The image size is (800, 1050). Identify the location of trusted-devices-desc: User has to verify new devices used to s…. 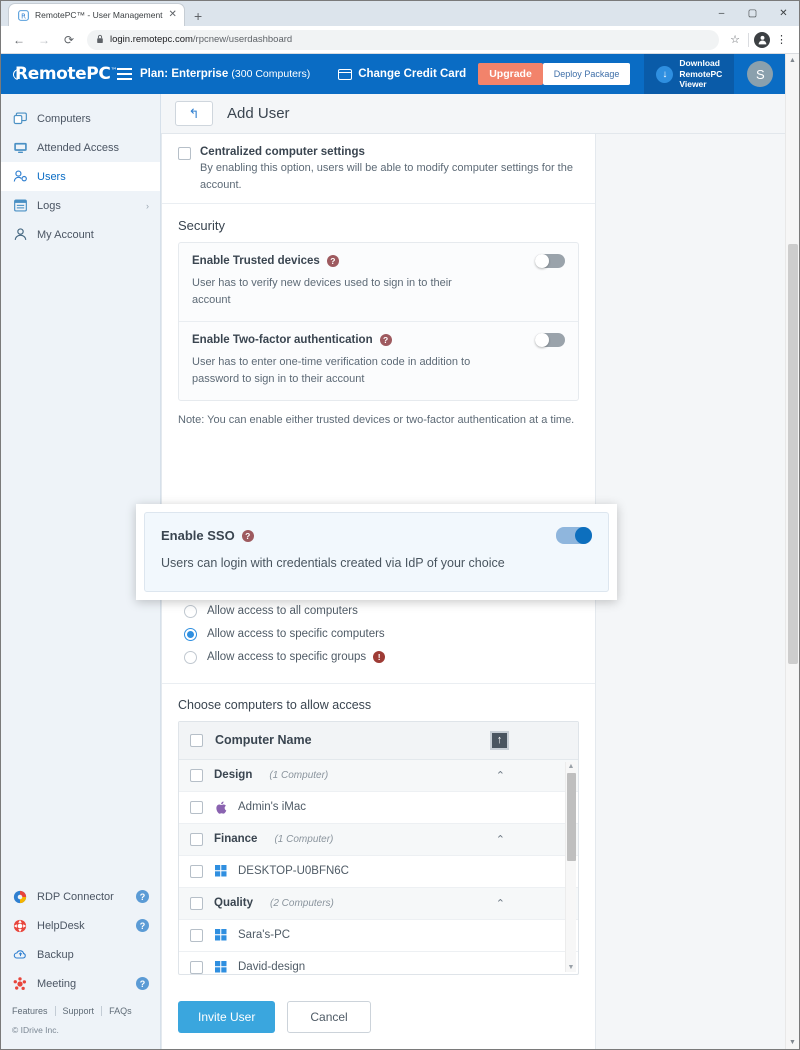
(322, 292).